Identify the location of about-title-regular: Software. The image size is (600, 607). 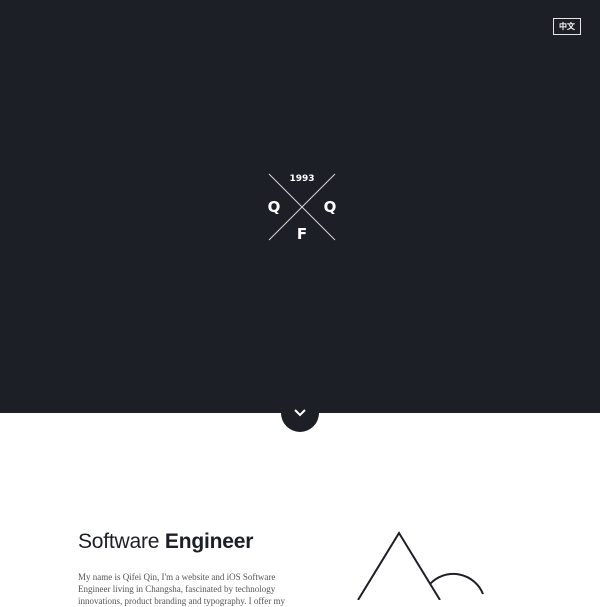
(119, 541).